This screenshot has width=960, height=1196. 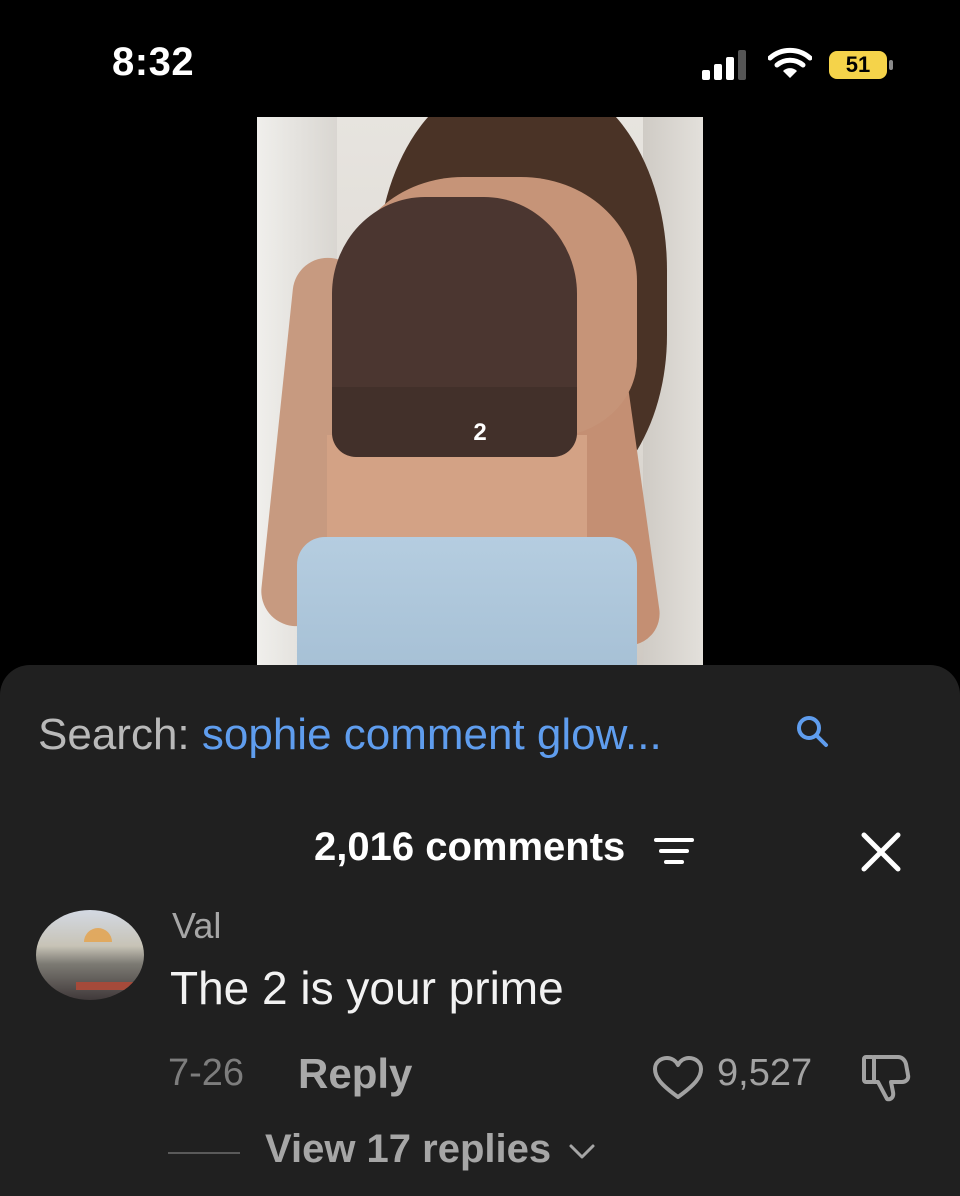 I want to click on close-icon, so click(x=881, y=852).